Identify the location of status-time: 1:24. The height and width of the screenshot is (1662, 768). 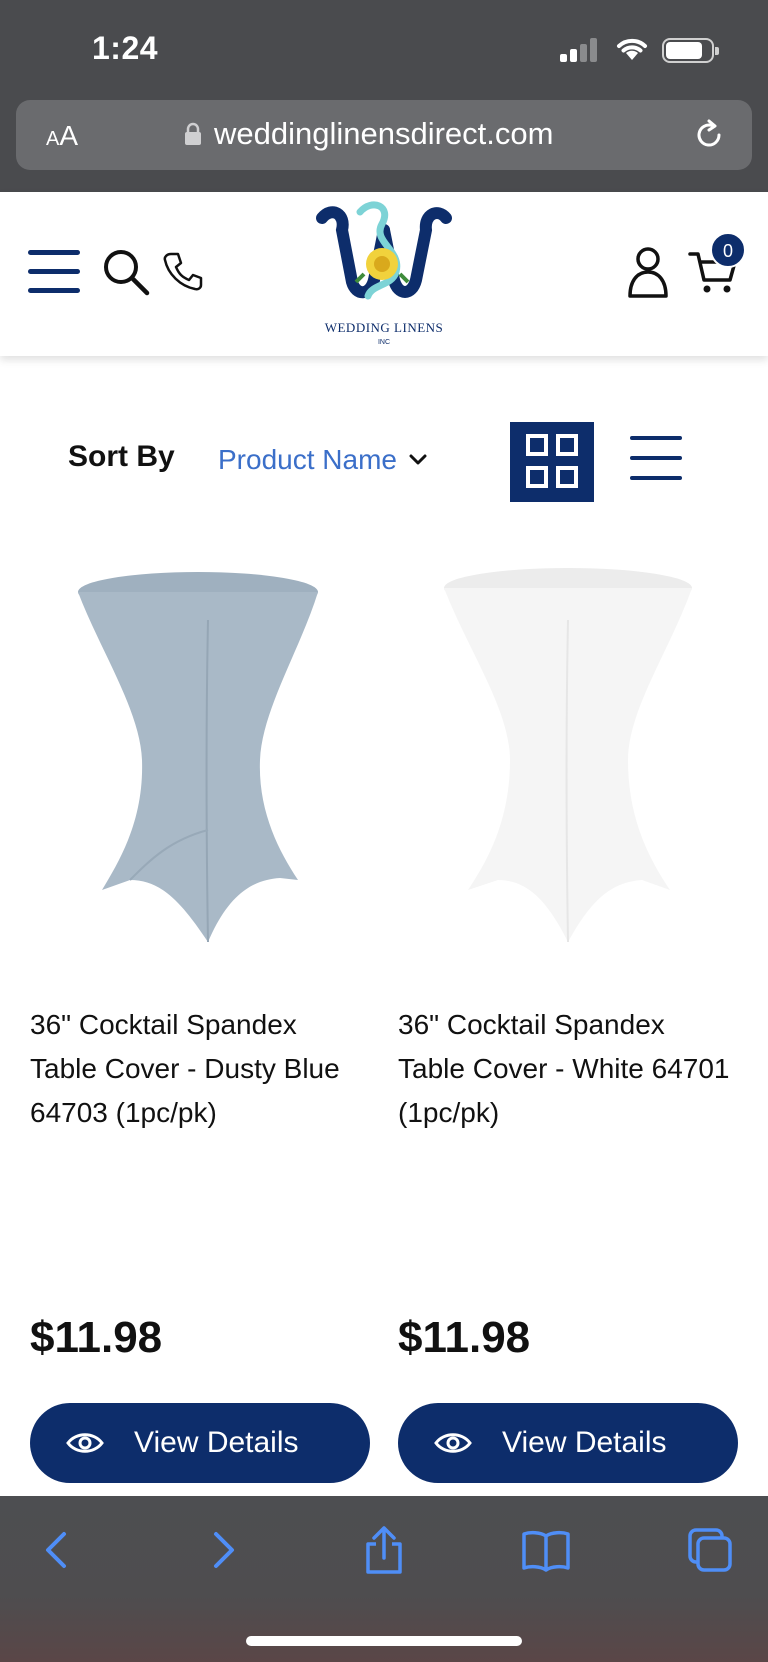
(125, 48).